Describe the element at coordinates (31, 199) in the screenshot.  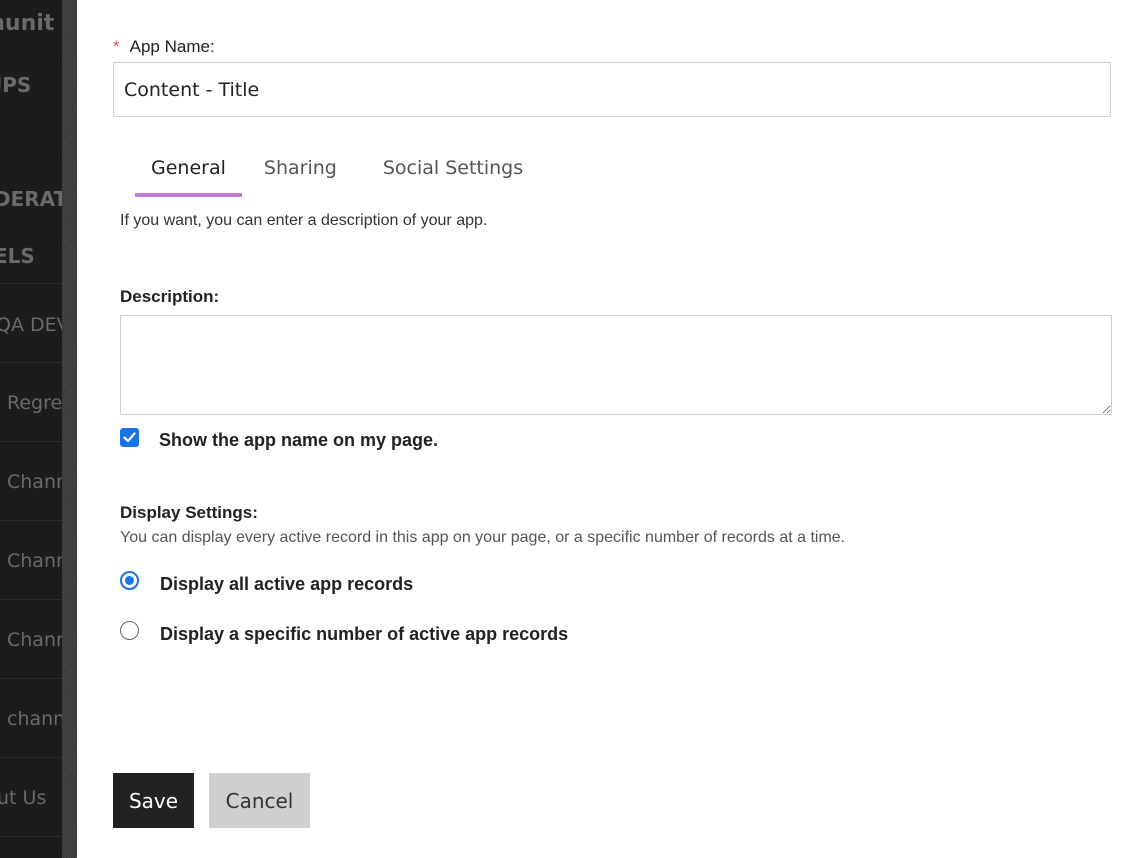
I see `bg-sidebar-item: DERATI` at that location.